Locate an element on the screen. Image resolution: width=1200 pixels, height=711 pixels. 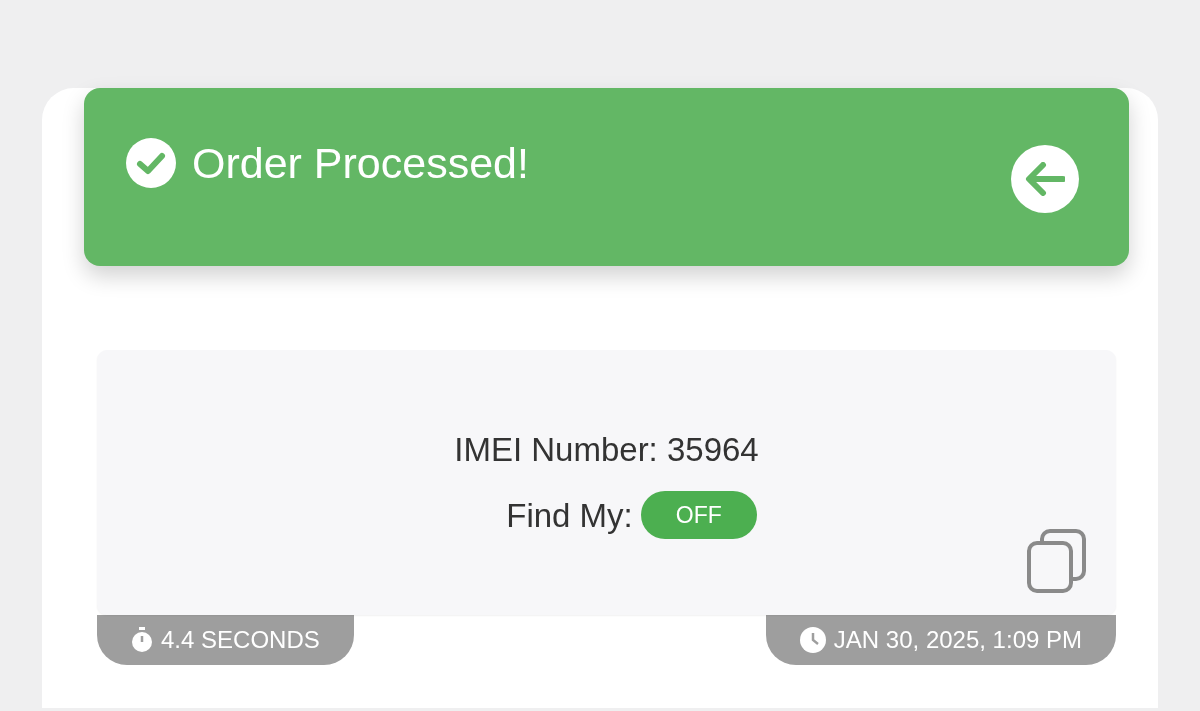
duration-text: 4.4 SECONDS is located at coordinates (240, 640).